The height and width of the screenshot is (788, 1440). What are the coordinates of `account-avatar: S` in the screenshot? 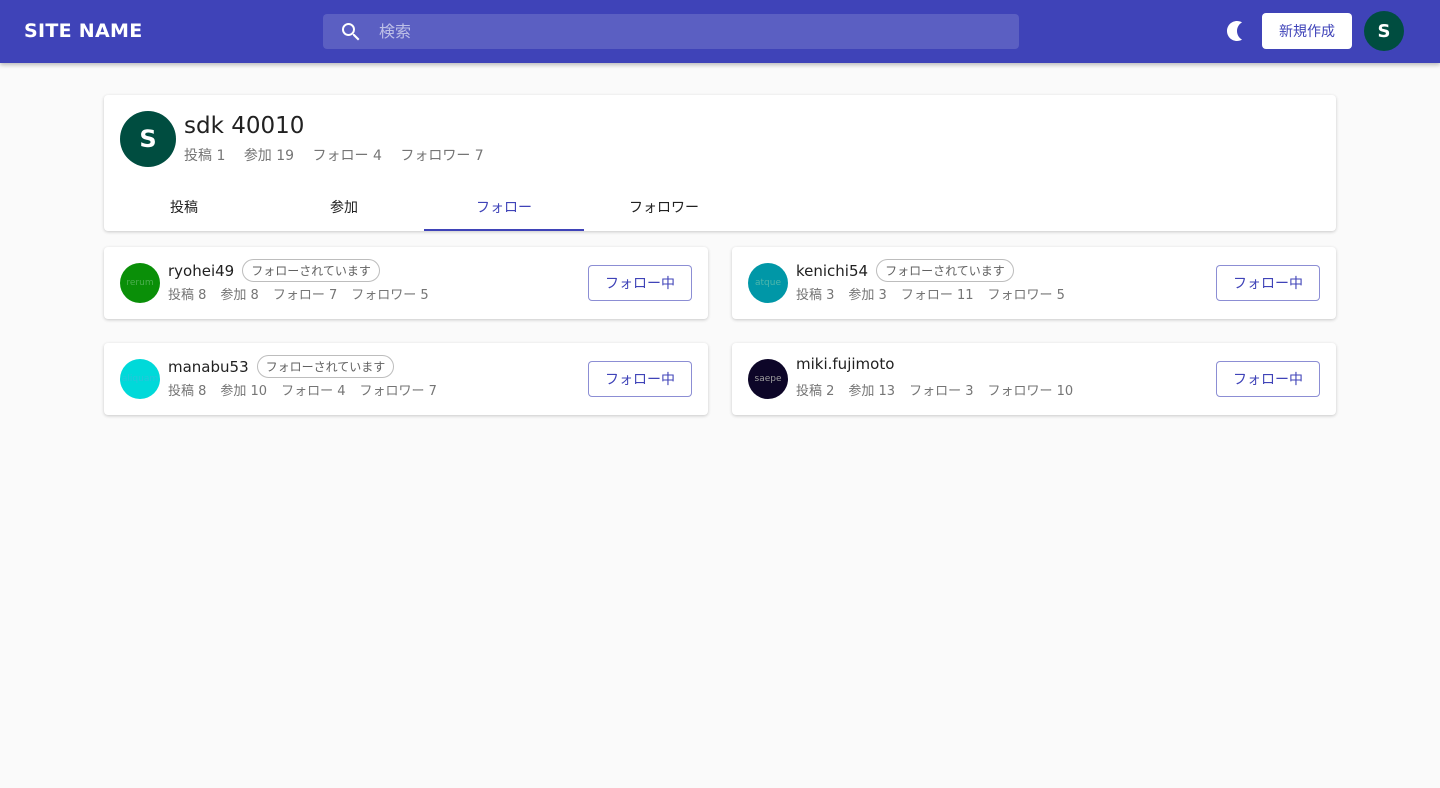 It's located at (1384, 31).